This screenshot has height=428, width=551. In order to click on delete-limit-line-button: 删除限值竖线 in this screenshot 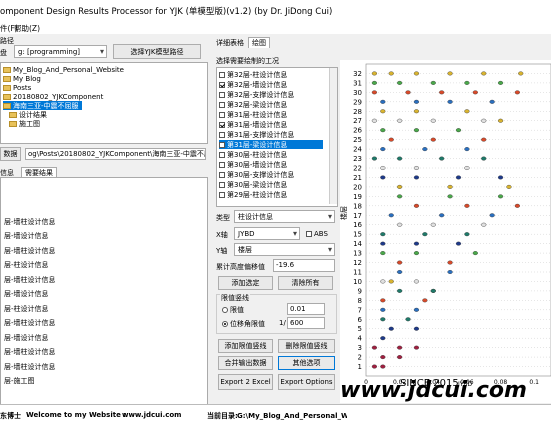, I will do `click(306, 346)`.